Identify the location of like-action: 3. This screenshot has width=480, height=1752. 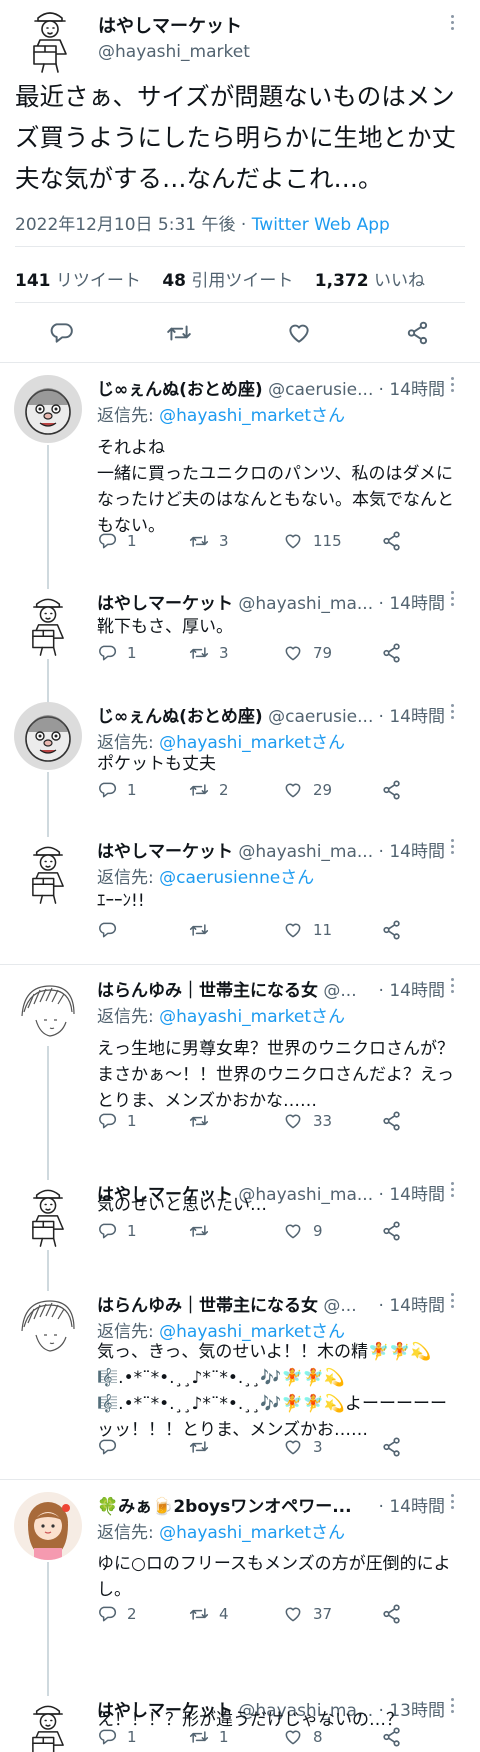
(303, 1447).